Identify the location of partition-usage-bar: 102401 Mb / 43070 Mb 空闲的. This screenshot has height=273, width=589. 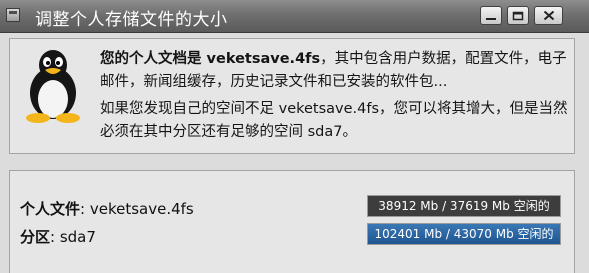
(464, 234).